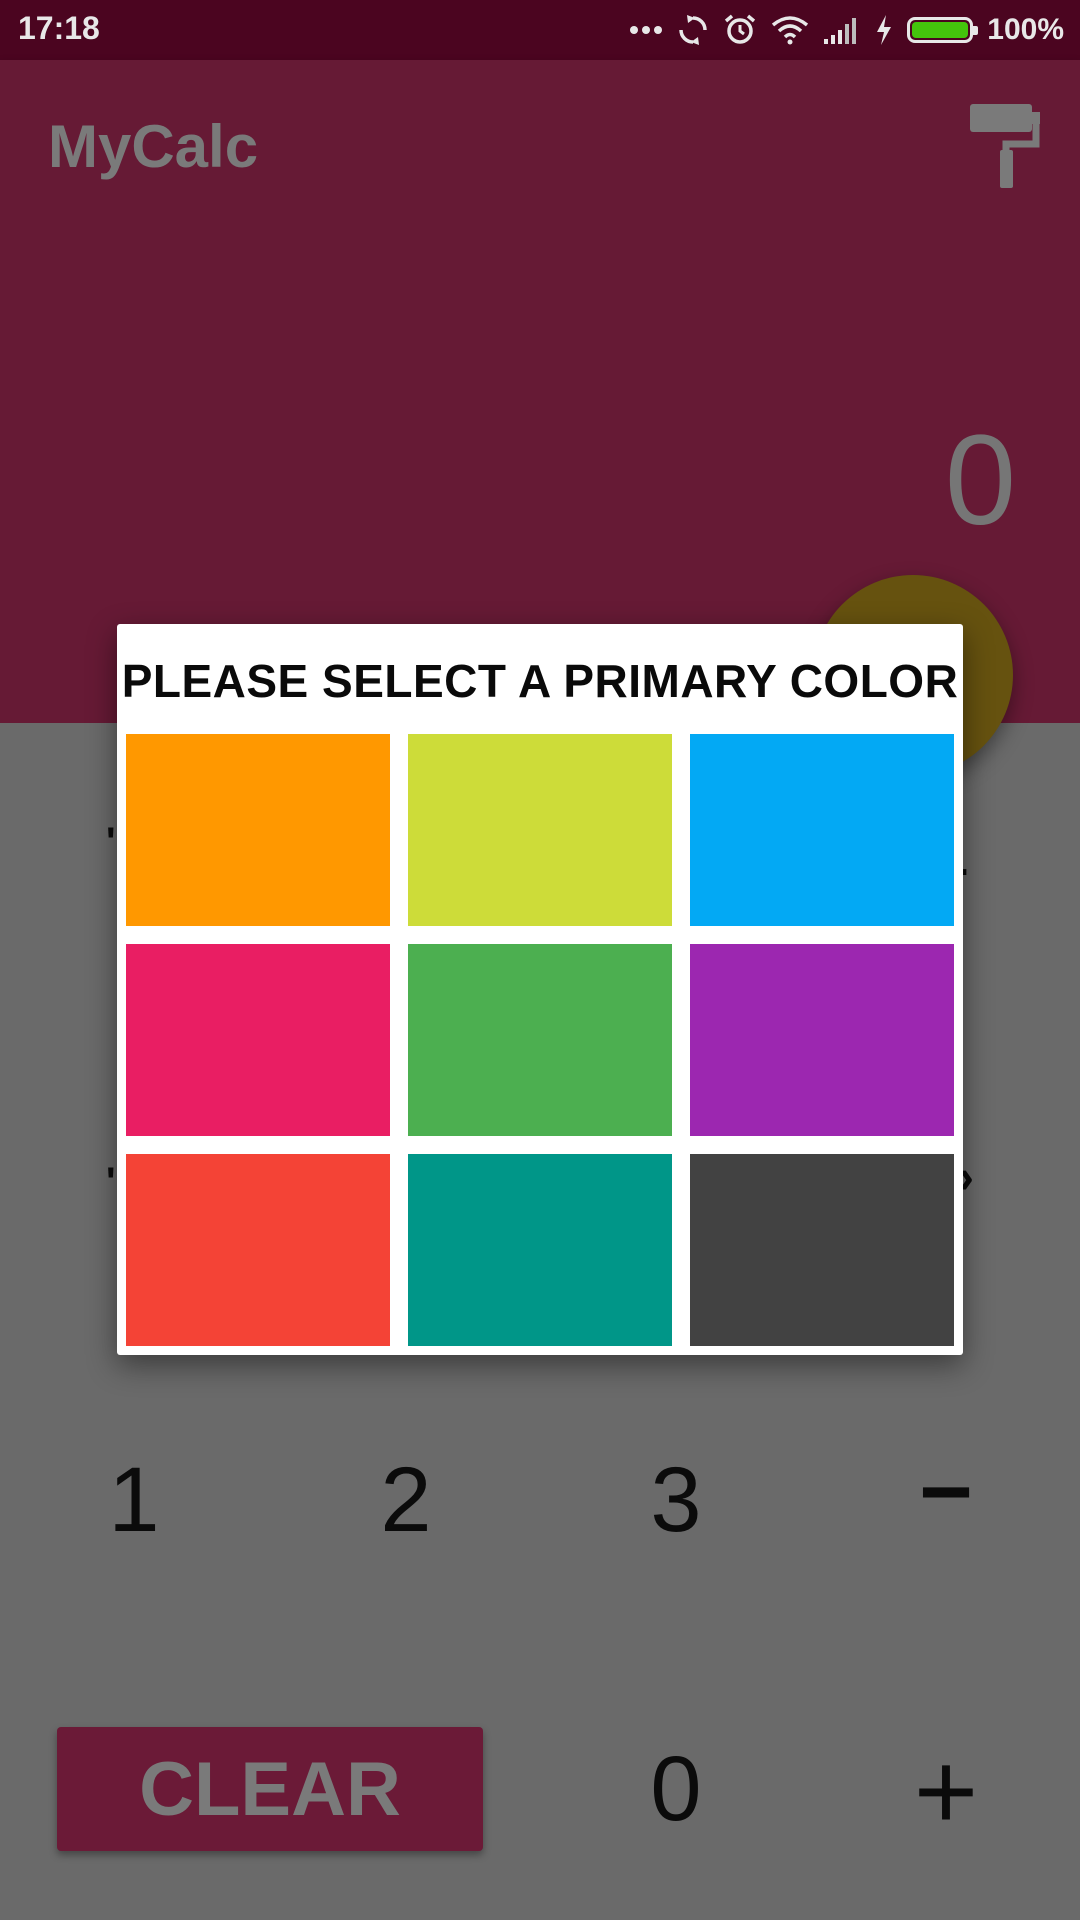  Describe the element at coordinates (790, 30) in the screenshot. I see `wifi-icon` at that location.